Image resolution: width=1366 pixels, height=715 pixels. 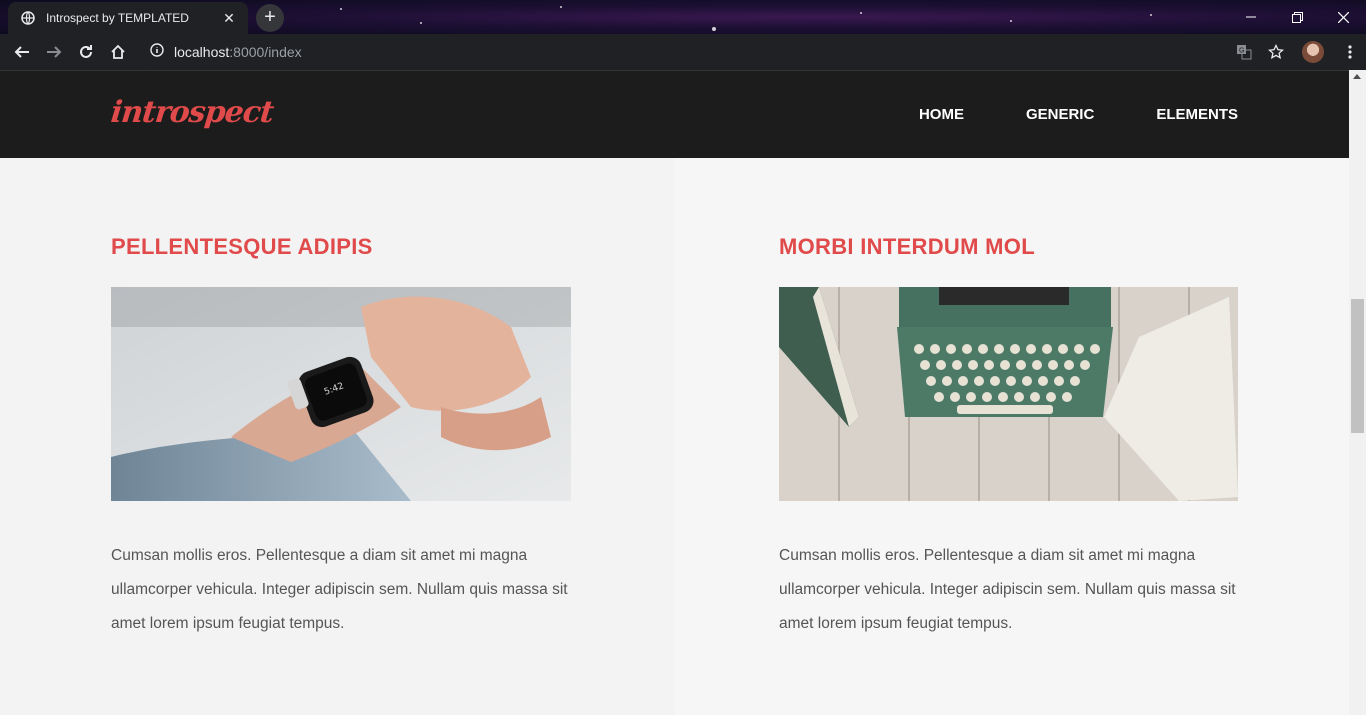 What do you see at coordinates (941, 114) in the screenshot?
I see `nav-home: HOME` at bounding box center [941, 114].